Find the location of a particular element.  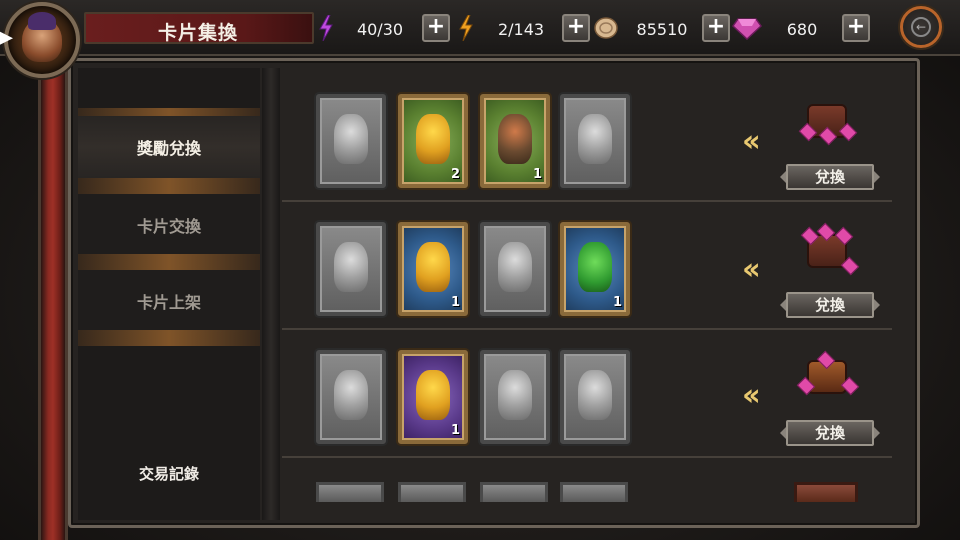

coin-icon is located at coordinates (606, 28).